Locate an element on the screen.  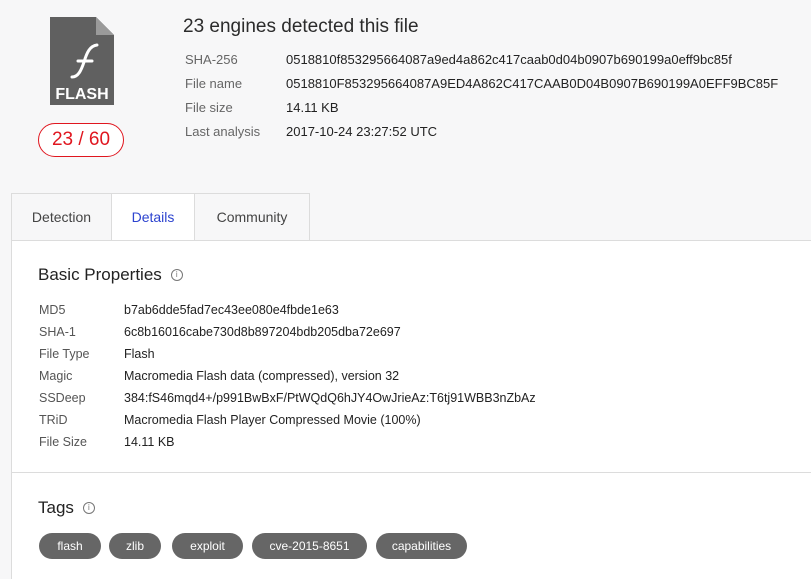
tag-chip: flash is located at coordinates (70, 546).